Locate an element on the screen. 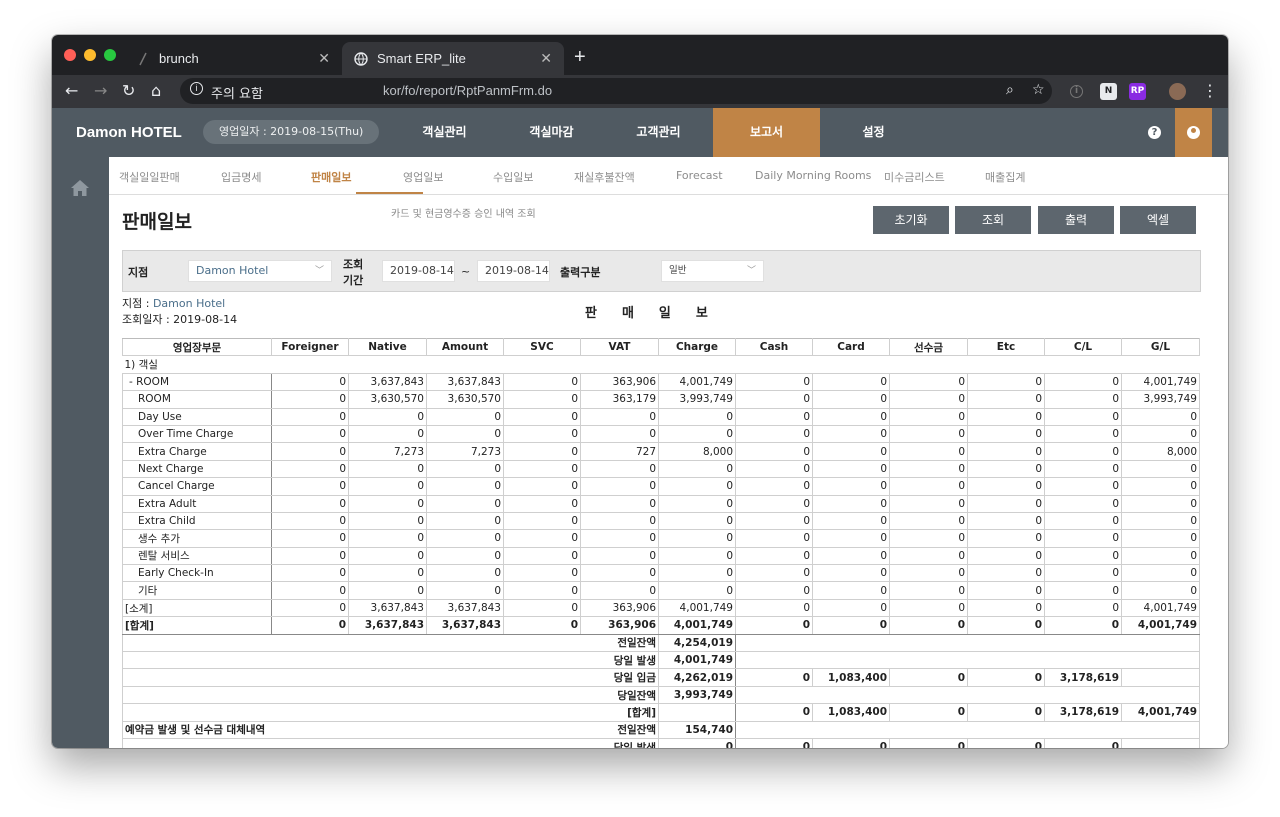 This screenshot has width=1280, height=817. sub-tab-sales-summary: 매출집계 is located at coordinates (1005, 177).